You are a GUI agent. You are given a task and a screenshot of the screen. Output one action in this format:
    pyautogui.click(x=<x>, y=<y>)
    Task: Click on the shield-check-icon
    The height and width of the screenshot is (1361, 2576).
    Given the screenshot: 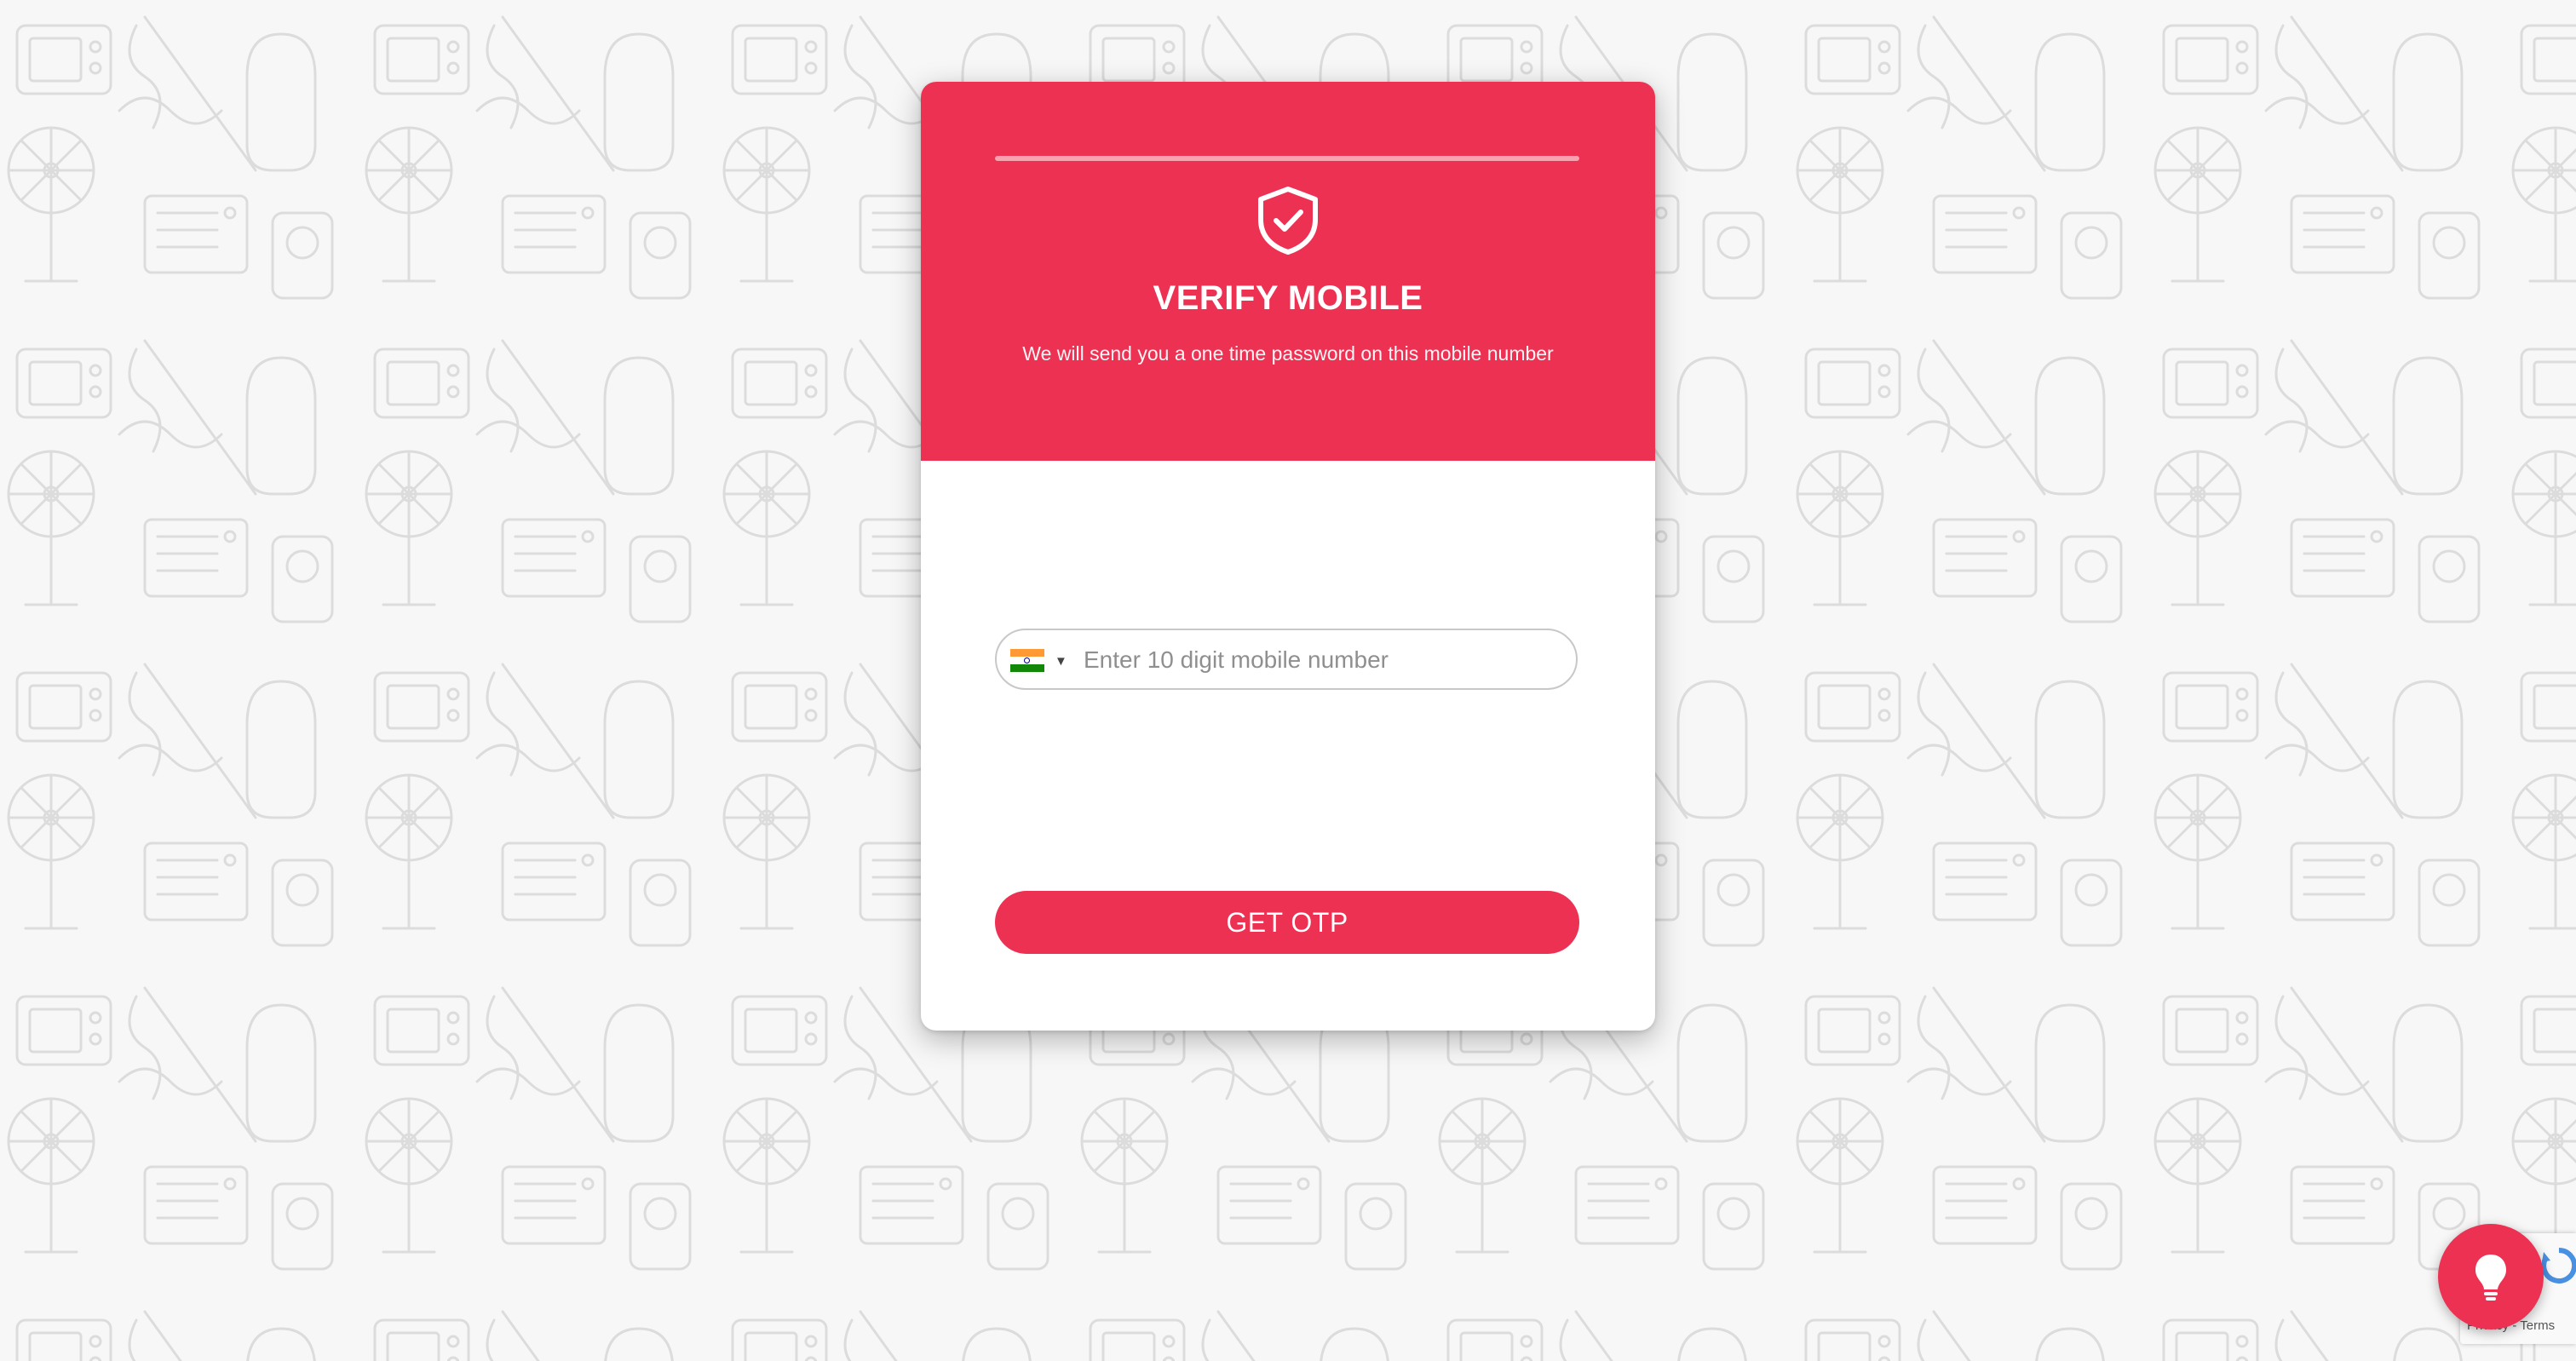 What is the action you would take?
    pyautogui.click(x=1288, y=221)
    